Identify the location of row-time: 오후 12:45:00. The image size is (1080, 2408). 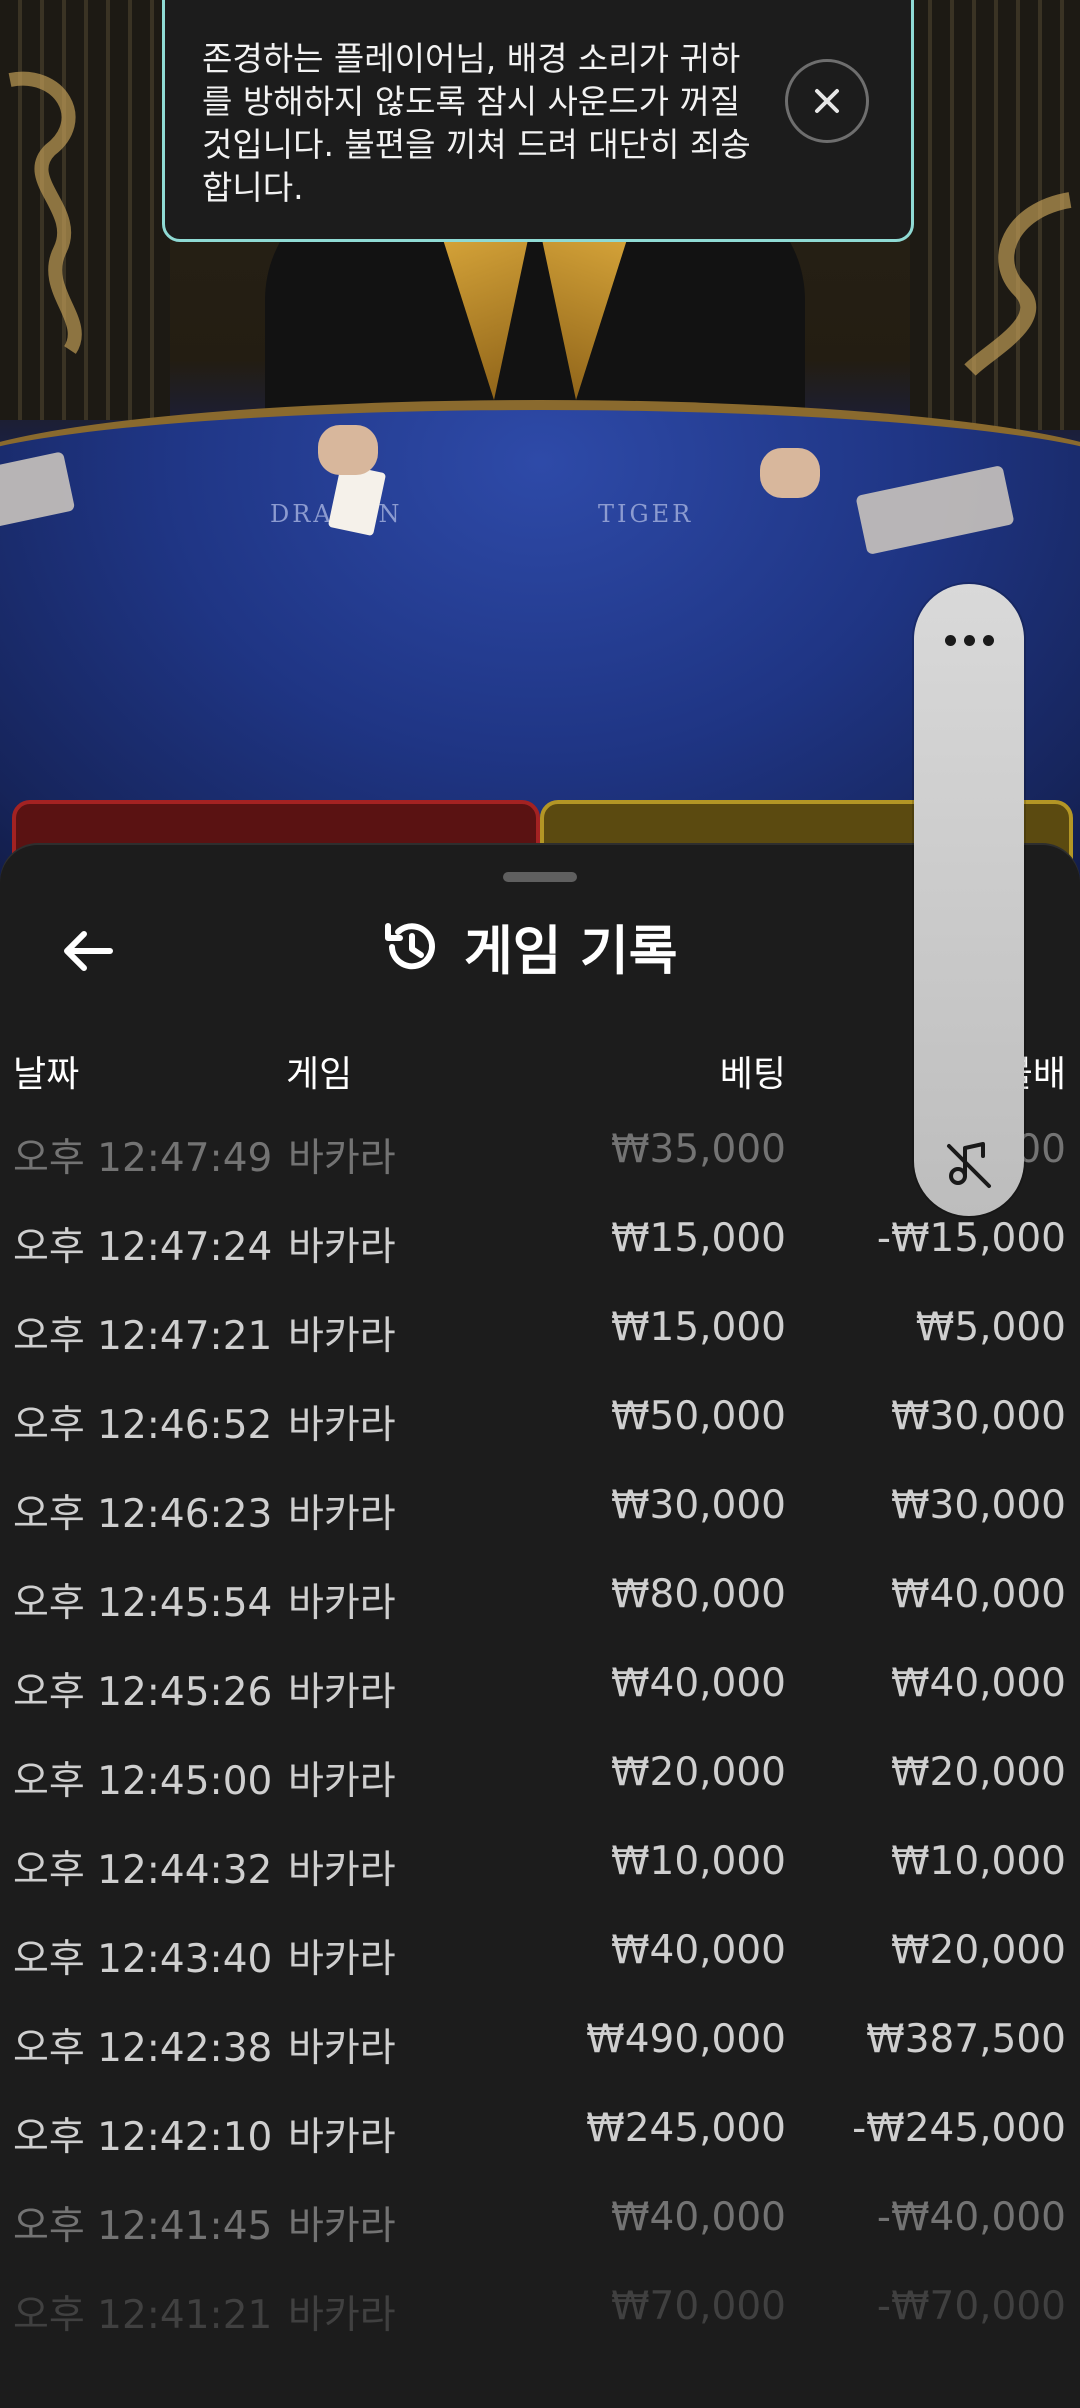
(143, 1781).